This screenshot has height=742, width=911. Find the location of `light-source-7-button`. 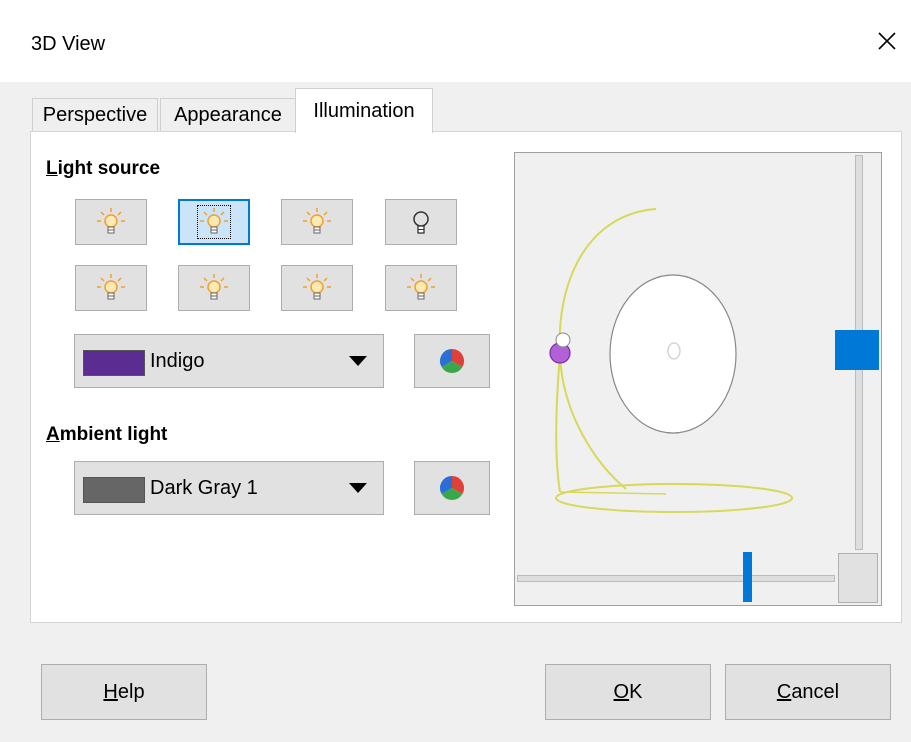

light-source-7-button is located at coordinates (317, 288).